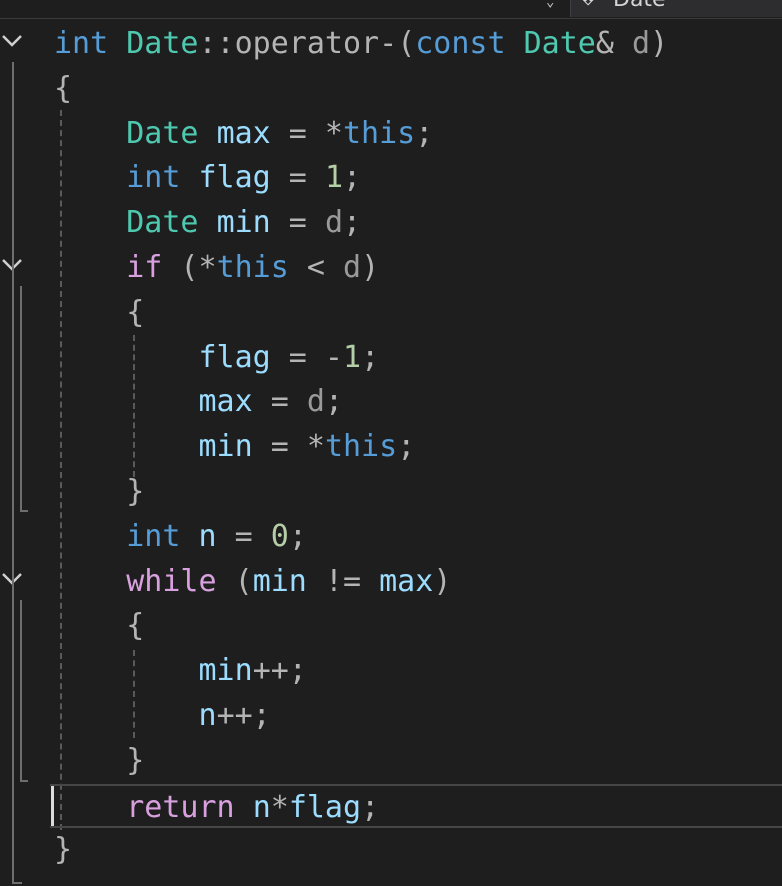 The height and width of the screenshot is (886, 782). I want to click on code-token: *, so click(279, 807).